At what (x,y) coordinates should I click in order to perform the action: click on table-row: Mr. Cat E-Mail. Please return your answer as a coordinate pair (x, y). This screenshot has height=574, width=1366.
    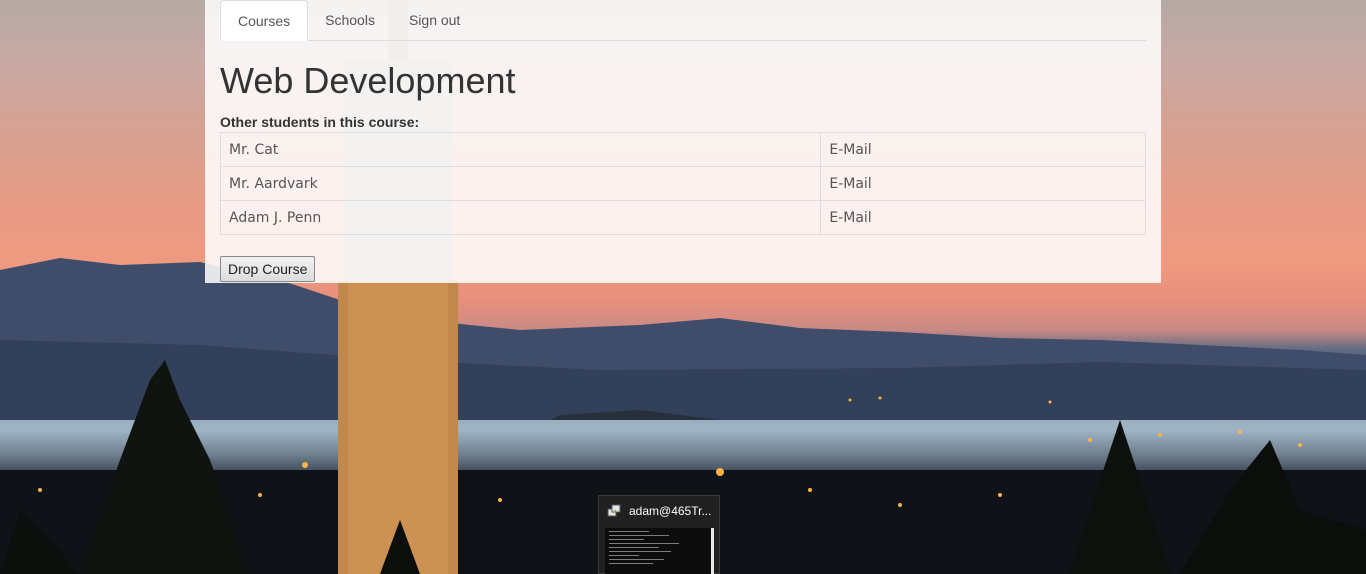
    Looking at the image, I should click on (682, 149).